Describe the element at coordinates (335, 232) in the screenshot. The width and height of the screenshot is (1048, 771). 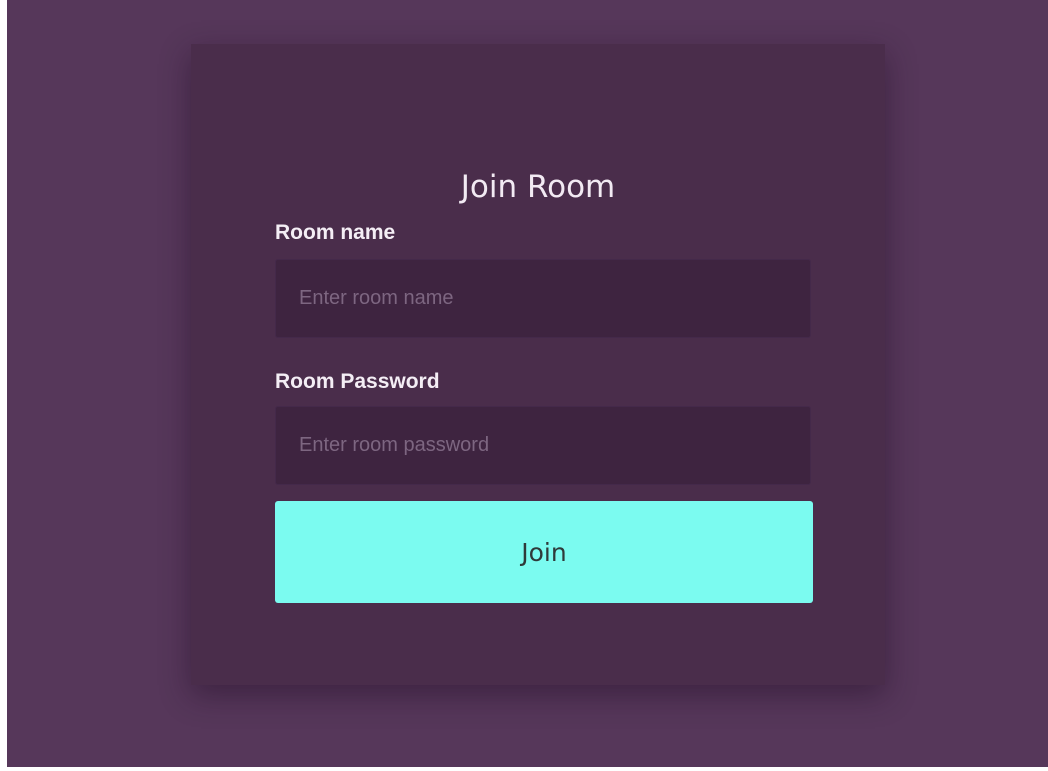
I see `room-name-label: Room name` at that location.